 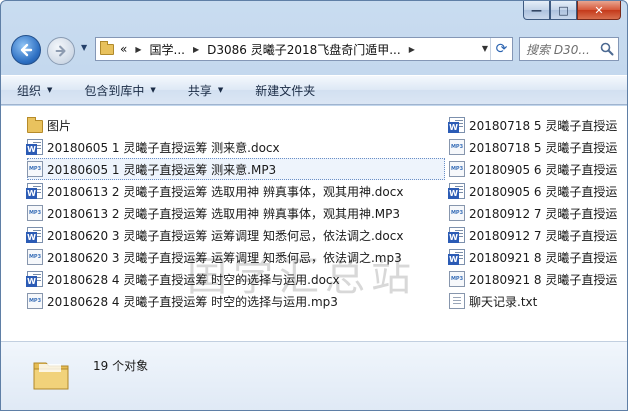 I want to click on file-item: 20180628 4 灵曦子直授运筹 时空的选择与运用.docx, so click(x=235, y=279).